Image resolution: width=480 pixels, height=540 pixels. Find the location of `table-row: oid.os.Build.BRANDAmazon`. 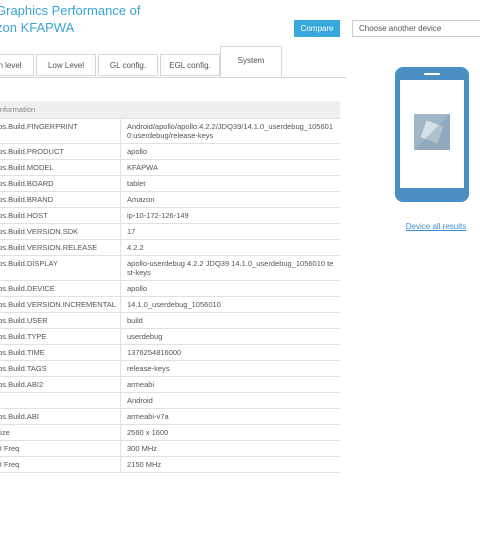

table-row: oid.os.Build.BRANDAmazon is located at coordinates (170, 199).